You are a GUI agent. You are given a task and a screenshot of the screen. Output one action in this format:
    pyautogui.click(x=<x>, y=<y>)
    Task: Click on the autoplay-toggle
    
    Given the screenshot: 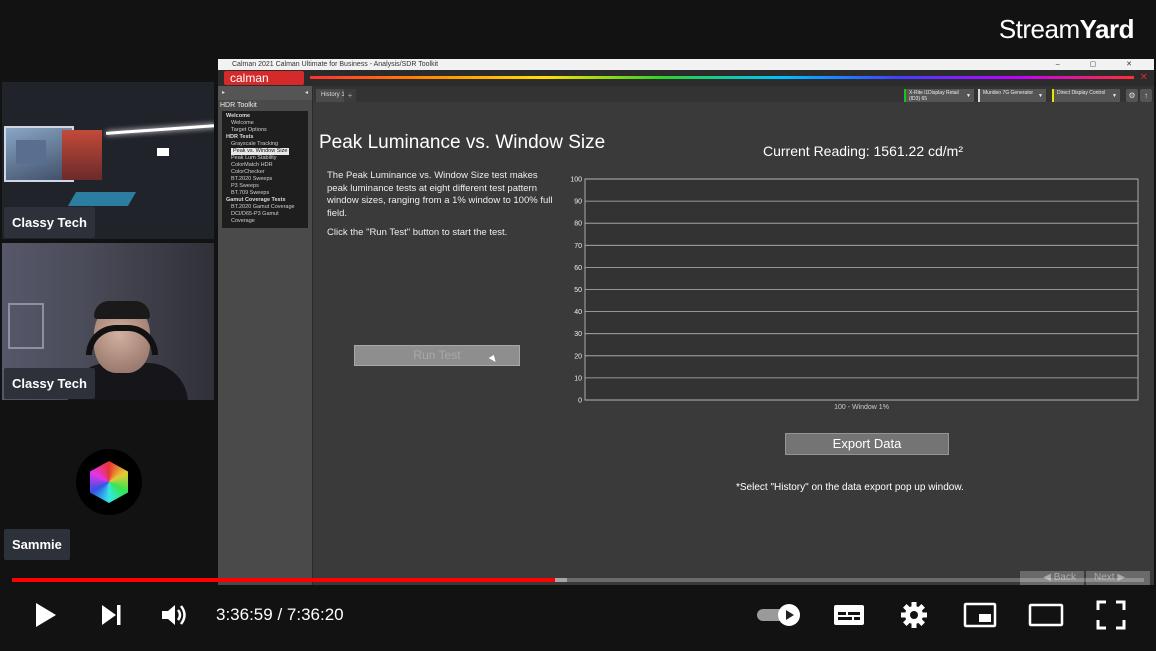 What is the action you would take?
    pyautogui.click(x=779, y=615)
    